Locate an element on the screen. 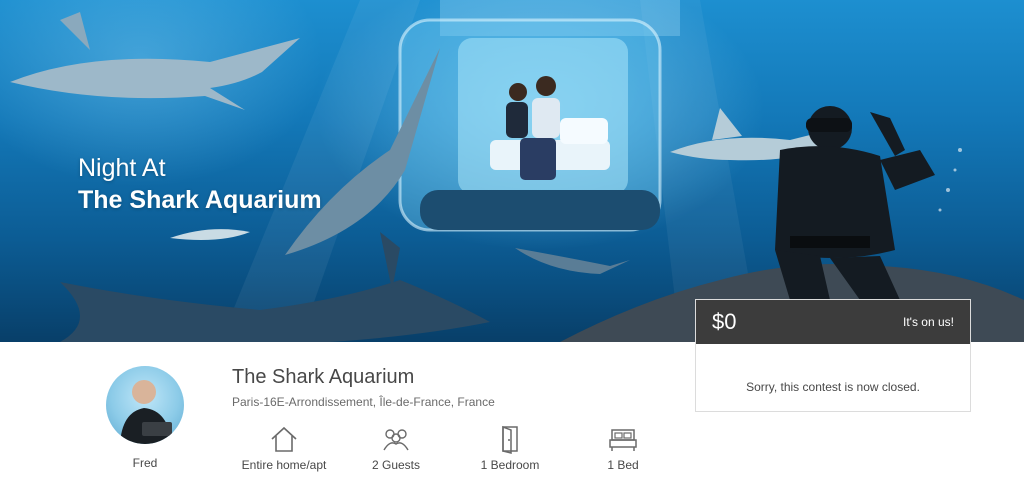 The image size is (1024, 482). price-note: It's on us! is located at coordinates (928, 322).